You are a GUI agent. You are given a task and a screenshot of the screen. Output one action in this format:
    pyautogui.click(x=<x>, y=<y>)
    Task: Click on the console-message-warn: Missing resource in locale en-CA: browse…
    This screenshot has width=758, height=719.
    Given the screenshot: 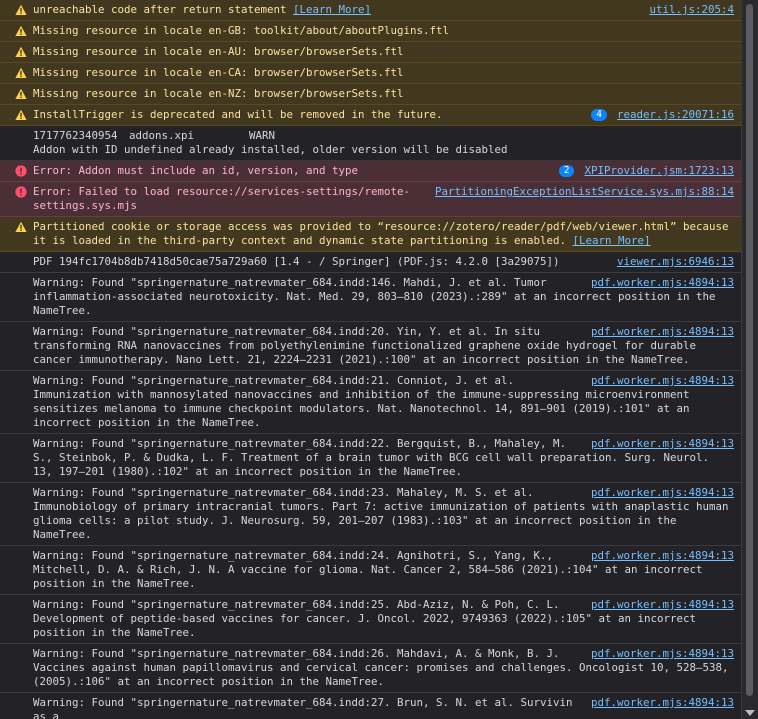 What is the action you would take?
    pyautogui.click(x=371, y=73)
    